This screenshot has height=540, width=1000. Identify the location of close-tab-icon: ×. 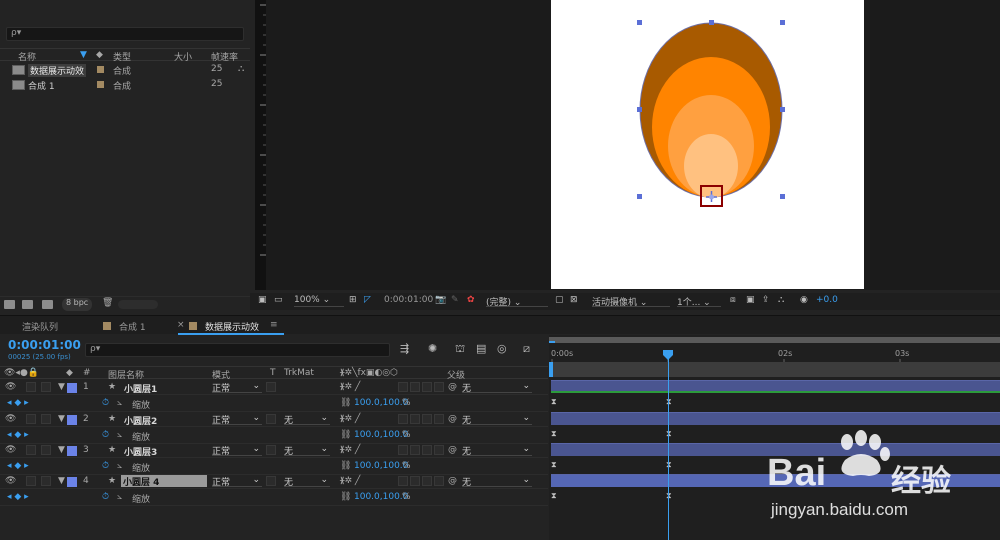
(181, 325).